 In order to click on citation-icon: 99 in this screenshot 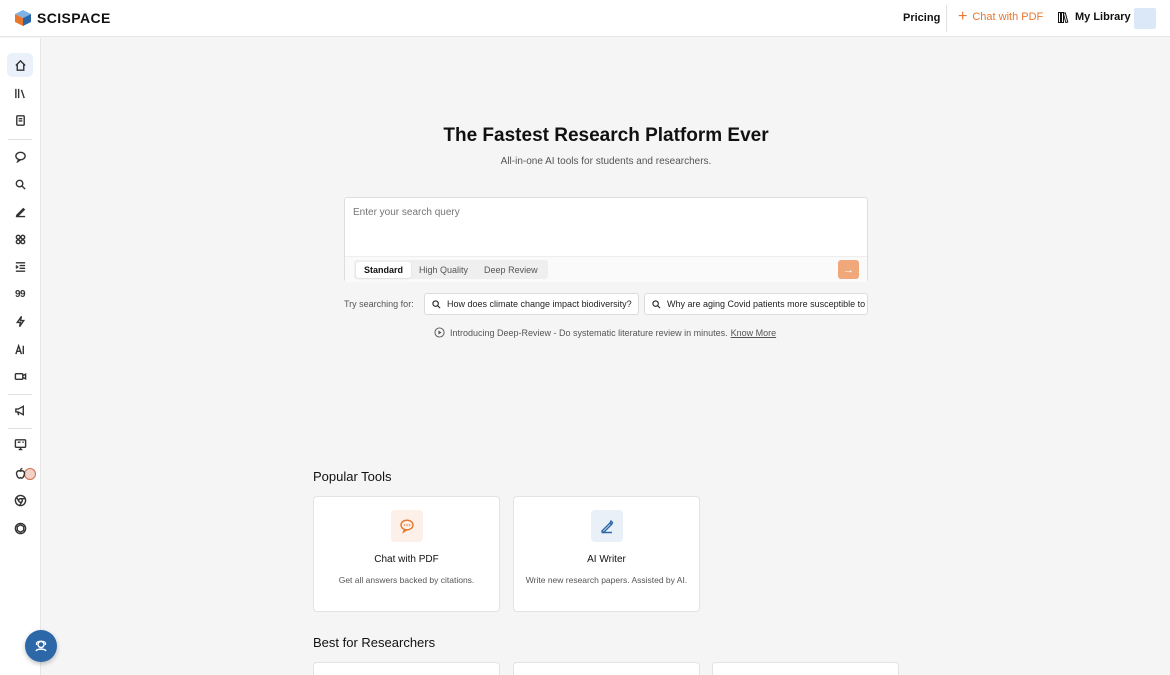, I will do `click(20, 294)`.